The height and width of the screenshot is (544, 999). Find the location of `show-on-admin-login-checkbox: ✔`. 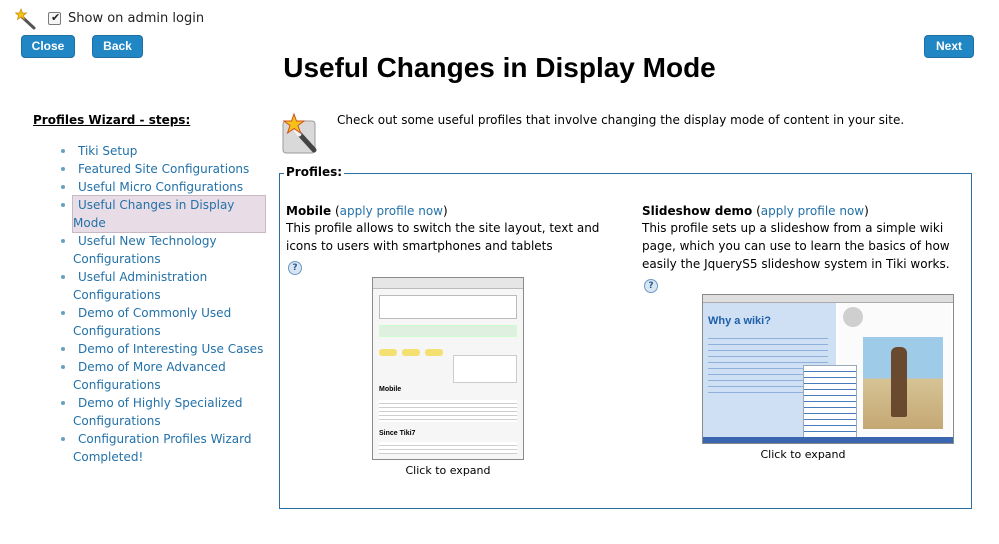

show-on-admin-login-checkbox: ✔ is located at coordinates (54, 18).